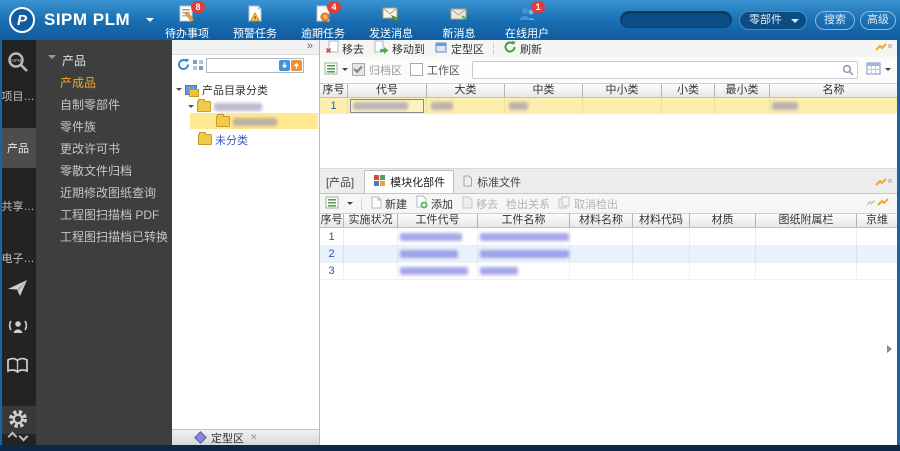 The height and width of the screenshot is (451, 900). I want to click on collapse-chevrons: », so click(310, 46).